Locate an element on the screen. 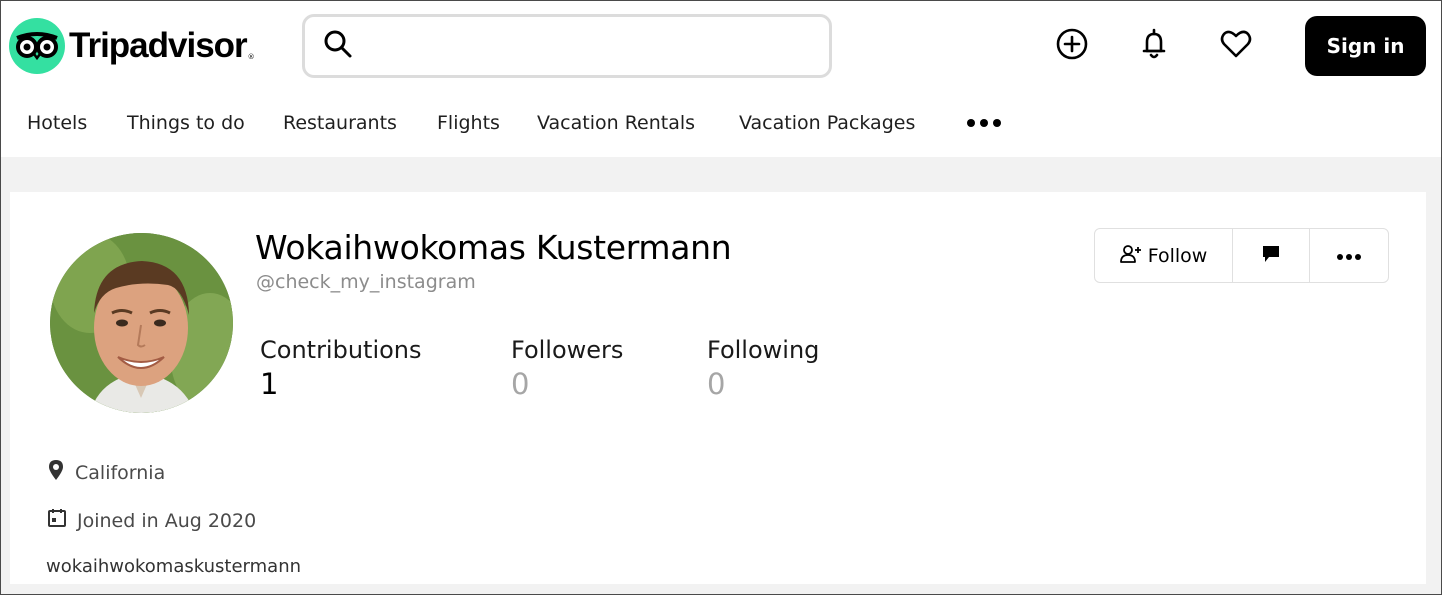  nav-item-flights: Flights is located at coordinates (468, 123).